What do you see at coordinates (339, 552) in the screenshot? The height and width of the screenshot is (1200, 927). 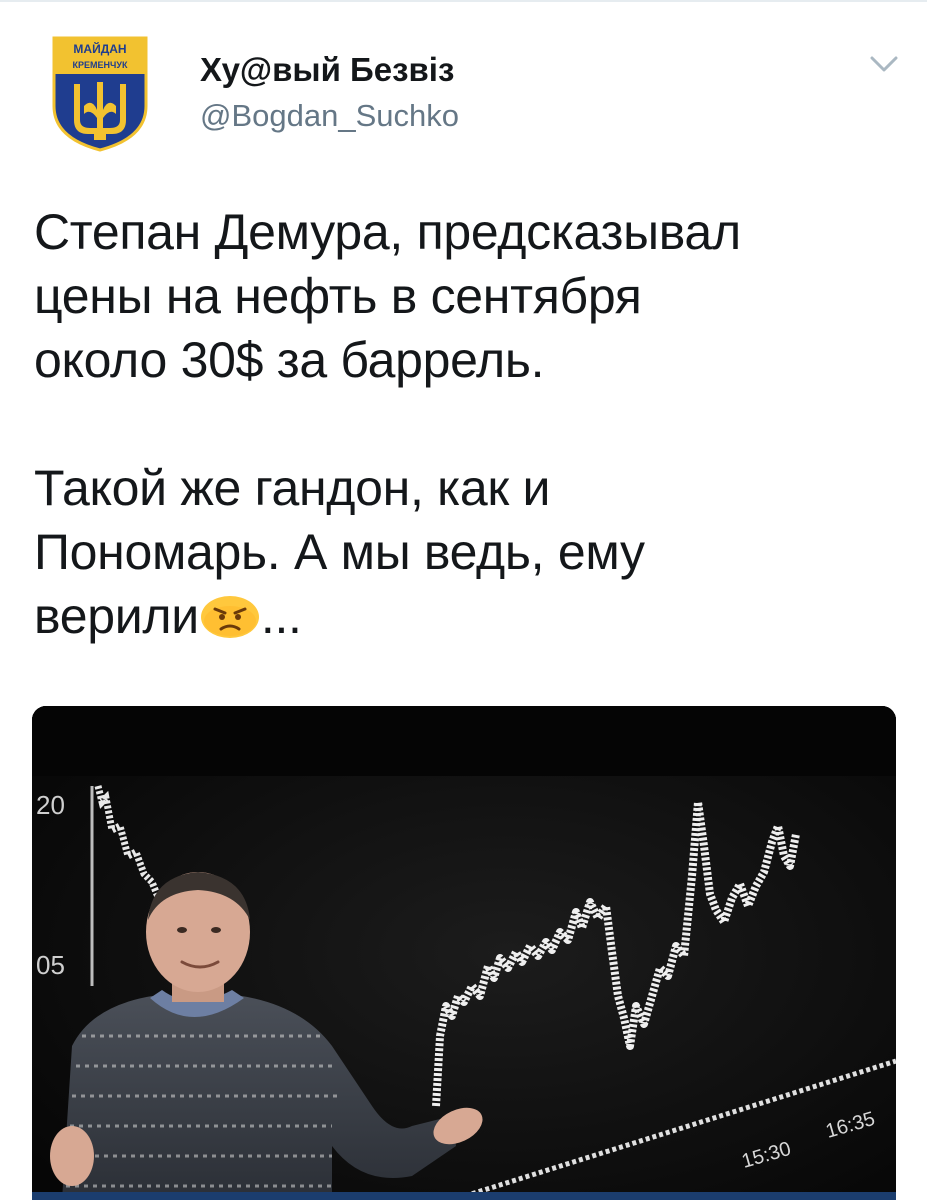 I see `tweet-text-line: Пономарь. А мы ведь, ему` at bounding box center [339, 552].